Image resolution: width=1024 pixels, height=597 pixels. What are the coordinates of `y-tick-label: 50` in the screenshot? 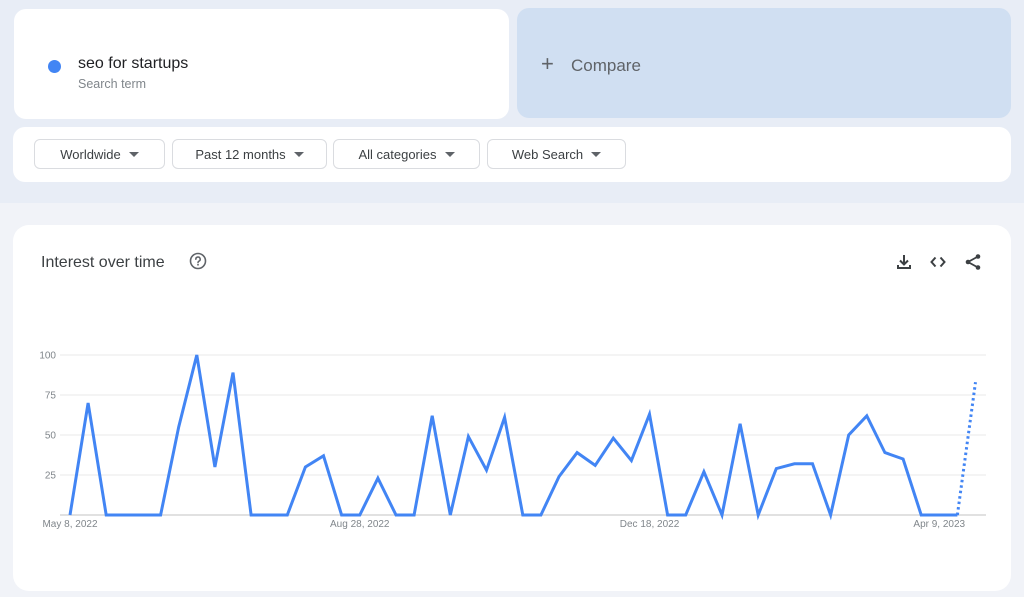 It's located at (51, 436).